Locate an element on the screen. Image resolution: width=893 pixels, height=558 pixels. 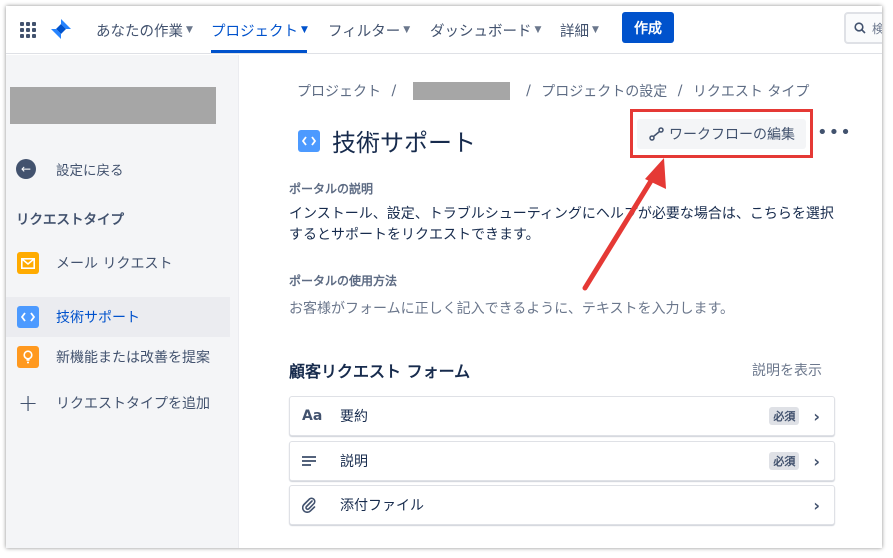
nav-filters: フィルター ▼ is located at coordinates (369, 30).